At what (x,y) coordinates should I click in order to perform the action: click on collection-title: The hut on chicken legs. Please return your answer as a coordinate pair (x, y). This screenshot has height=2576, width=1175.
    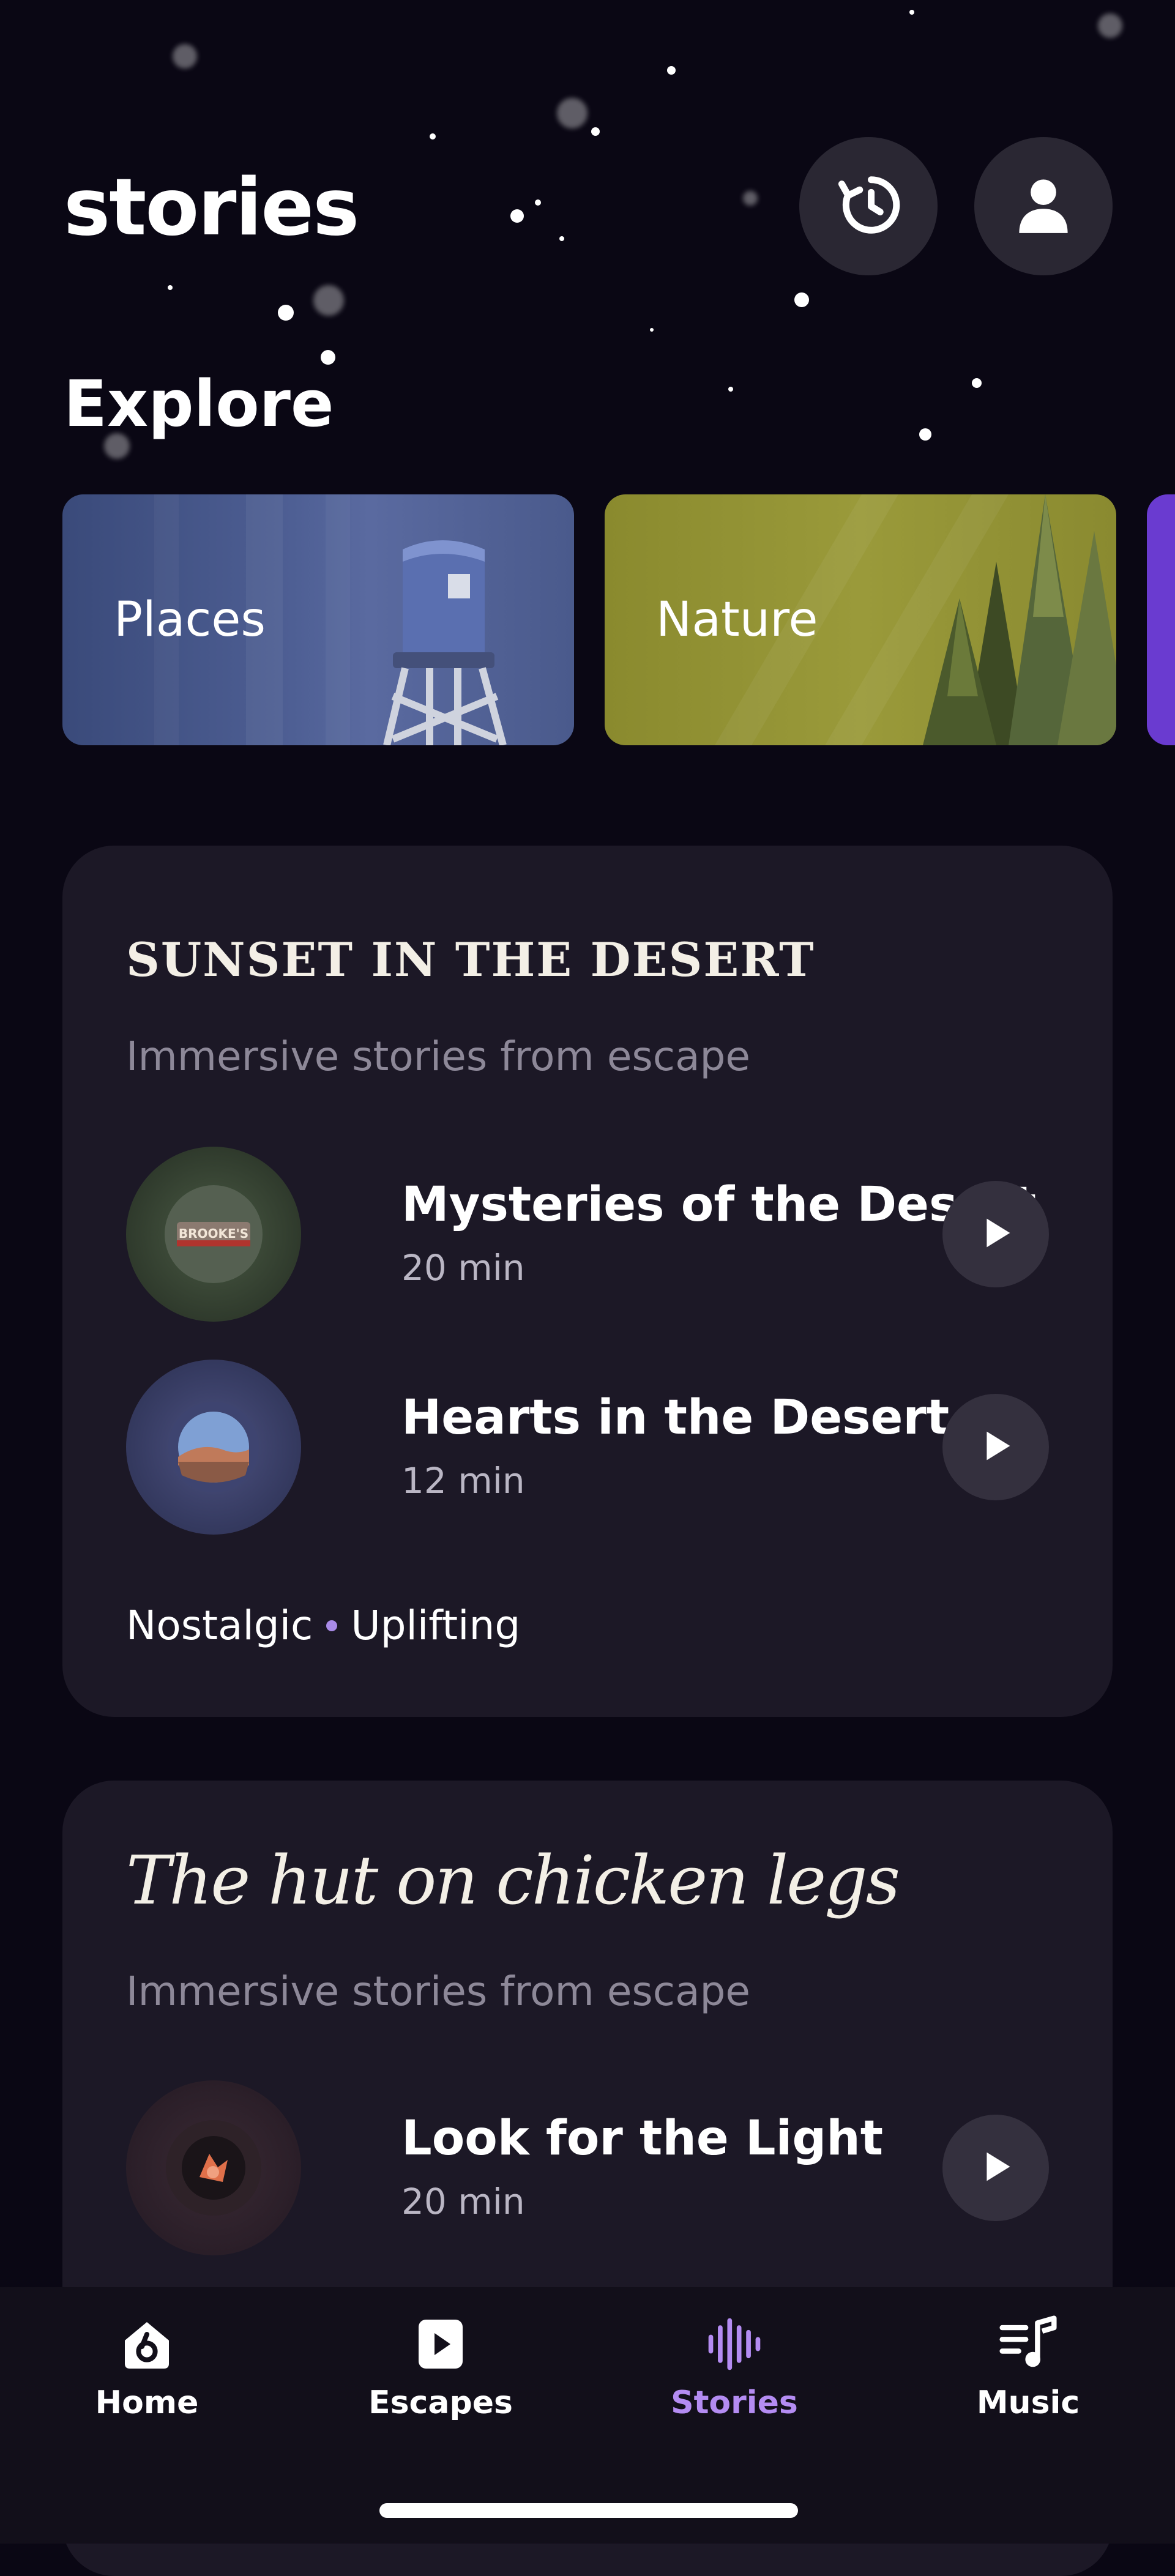
    Looking at the image, I should click on (513, 1880).